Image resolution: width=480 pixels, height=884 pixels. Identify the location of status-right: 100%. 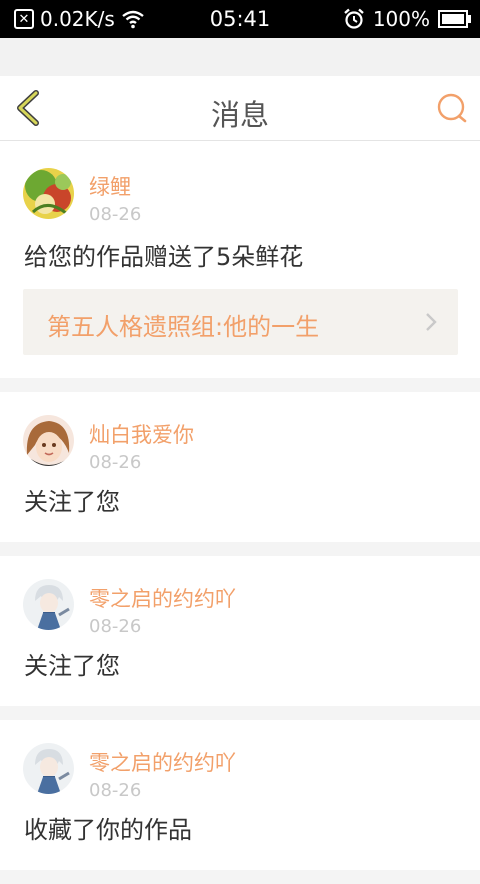
(407, 19).